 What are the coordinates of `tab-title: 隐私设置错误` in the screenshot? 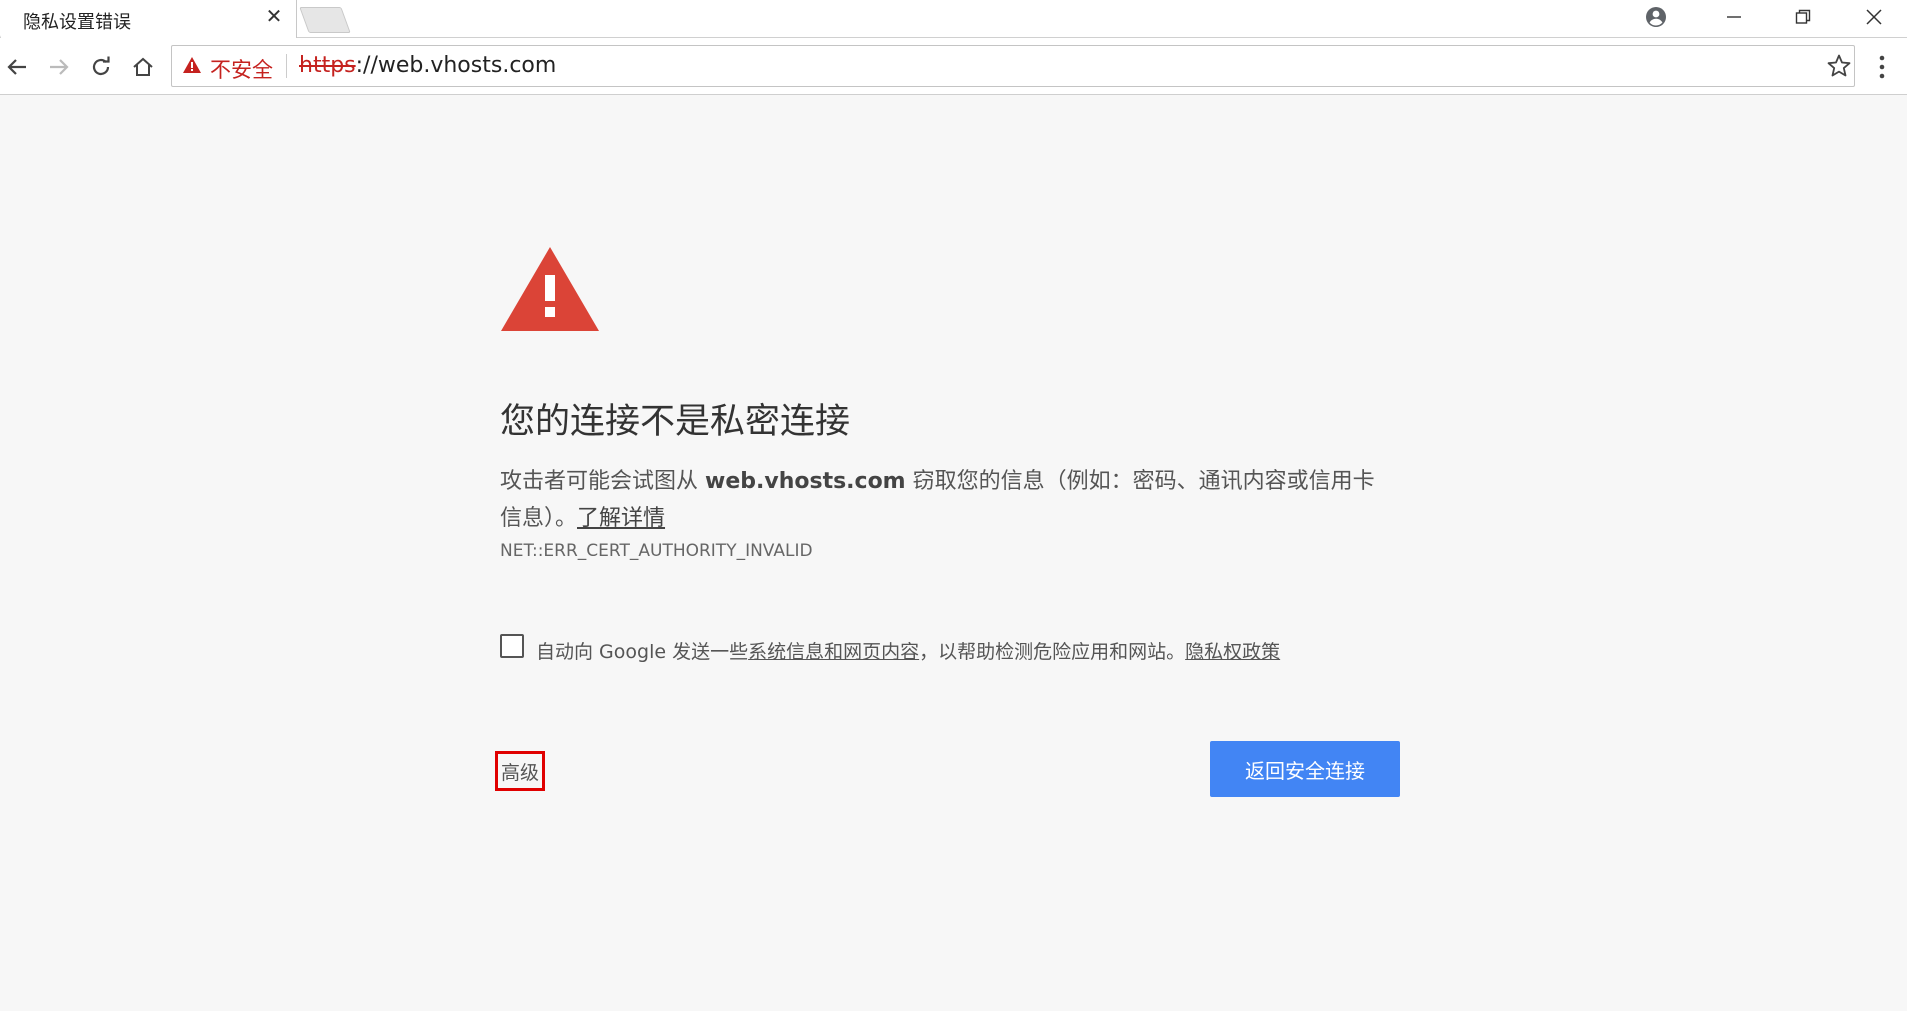 It's located at (77, 22).